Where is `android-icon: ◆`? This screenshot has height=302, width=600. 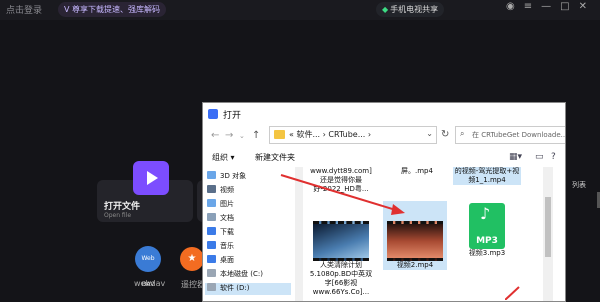
android-icon: ◆ is located at coordinates (385, 9).